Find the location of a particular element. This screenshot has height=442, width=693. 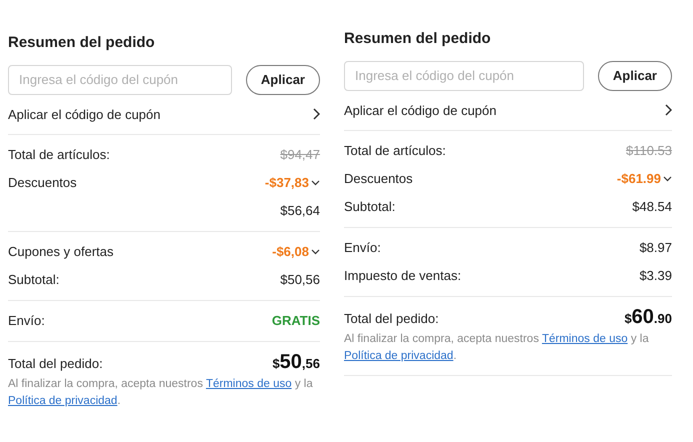

row-value: $48.54 is located at coordinates (652, 207).